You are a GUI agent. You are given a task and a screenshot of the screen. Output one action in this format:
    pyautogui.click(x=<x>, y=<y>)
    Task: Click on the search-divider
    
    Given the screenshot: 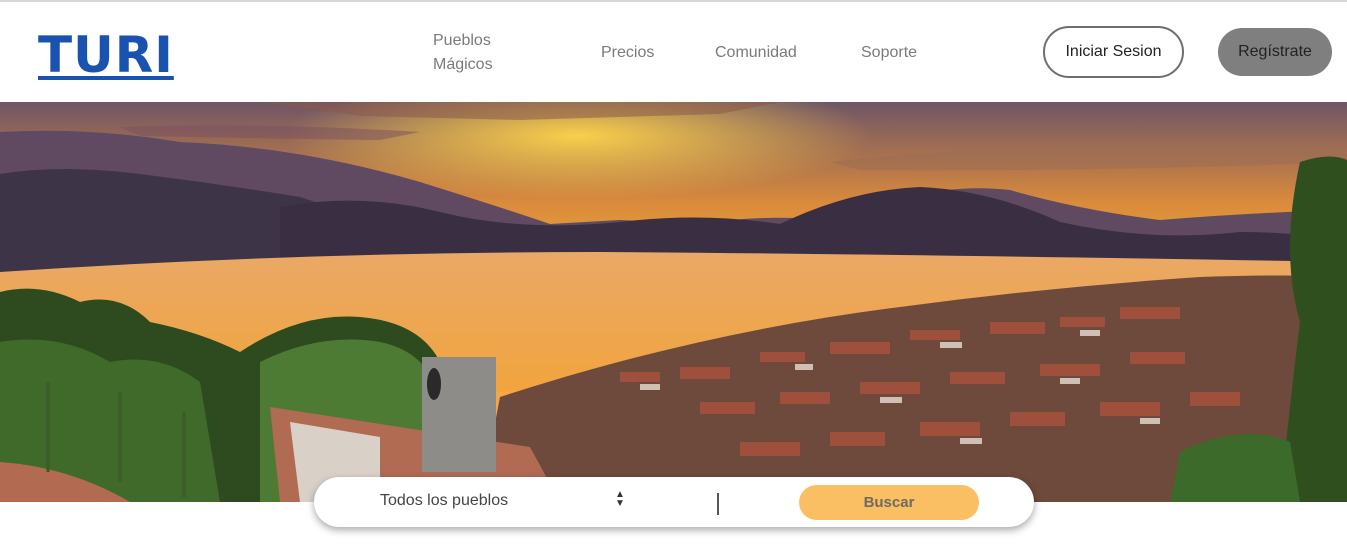 What is the action you would take?
    pyautogui.click(x=718, y=504)
    